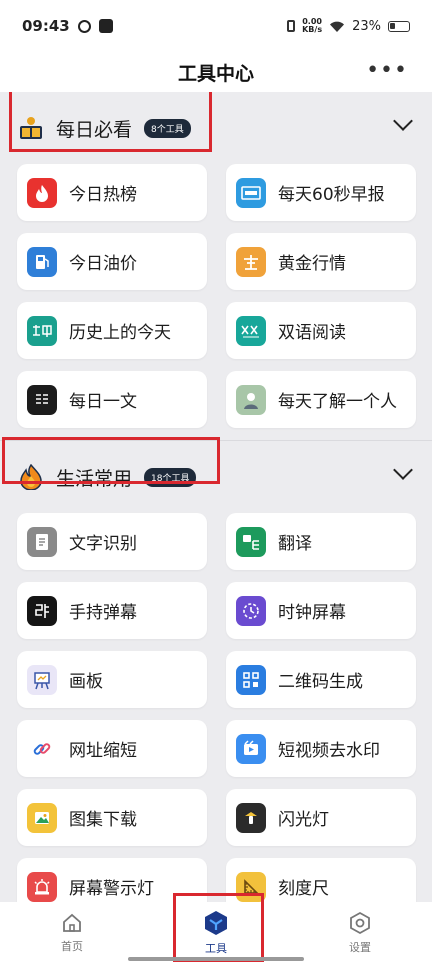  What do you see at coordinates (321, 541) in the screenshot?
I see `tool-card-translate: 翻译` at bounding box center [321, 541].